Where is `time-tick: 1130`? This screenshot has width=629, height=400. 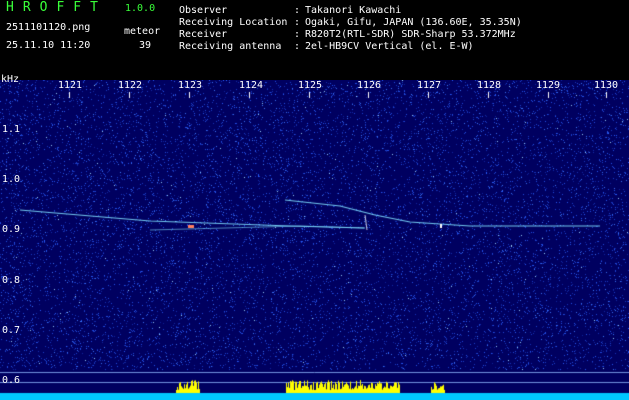 time-tick: 1130 is located at coordinates (606, 85).